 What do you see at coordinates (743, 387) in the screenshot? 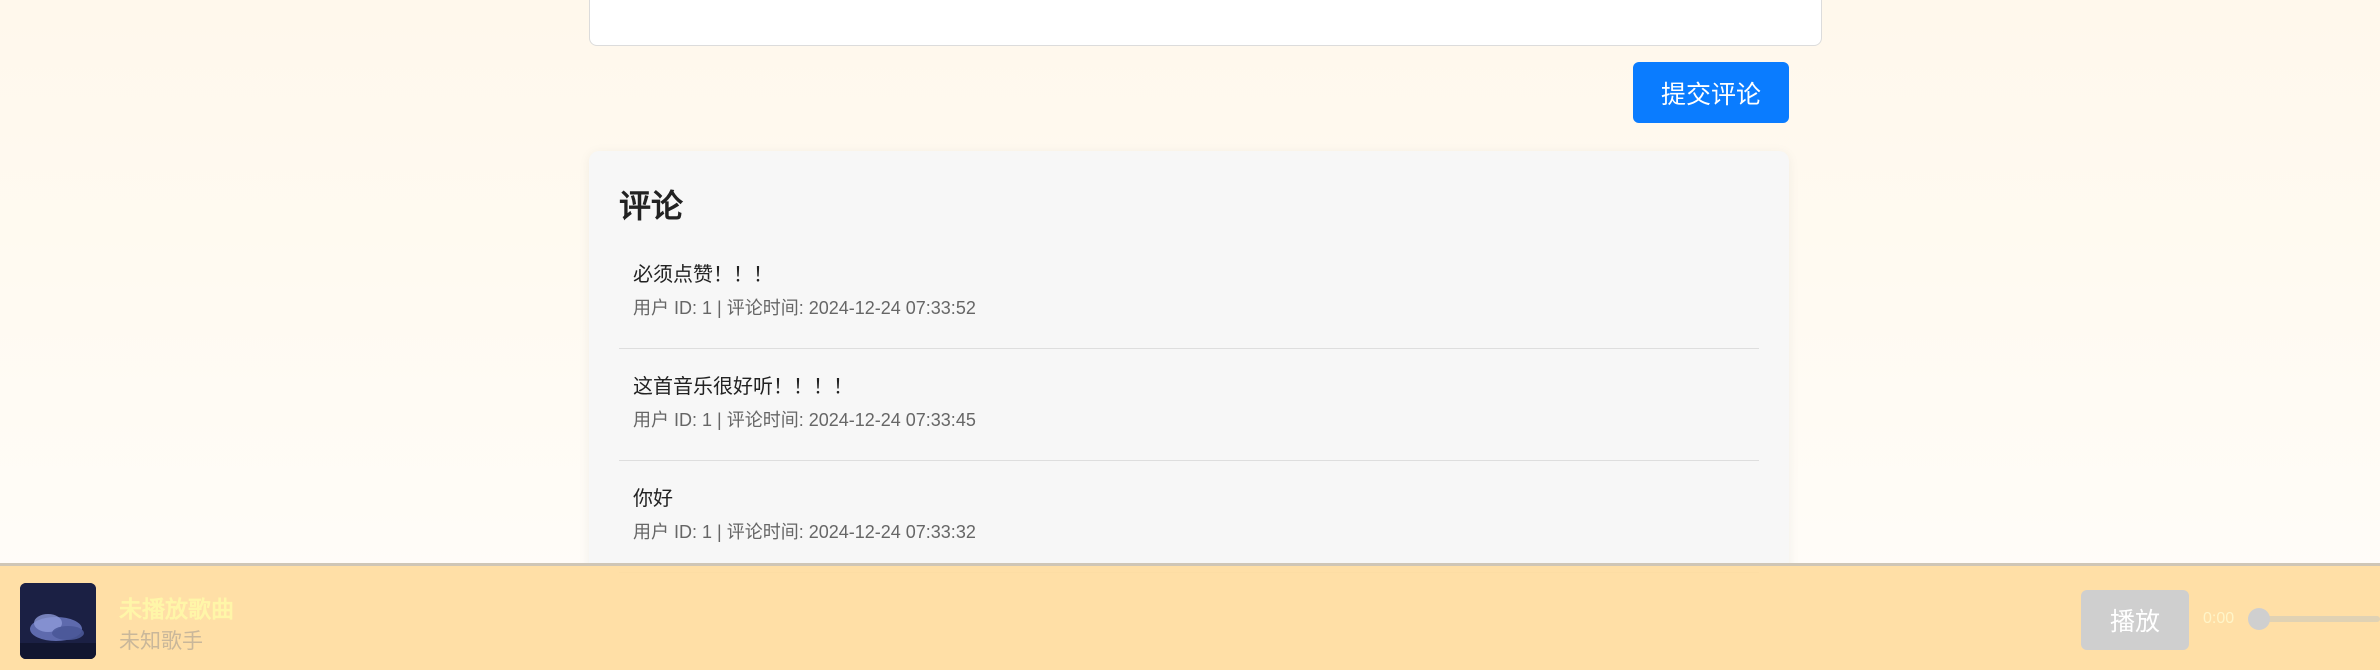
I see `comment-text: 这首音乐很好听！！！！` at bounding box center [743, 387].